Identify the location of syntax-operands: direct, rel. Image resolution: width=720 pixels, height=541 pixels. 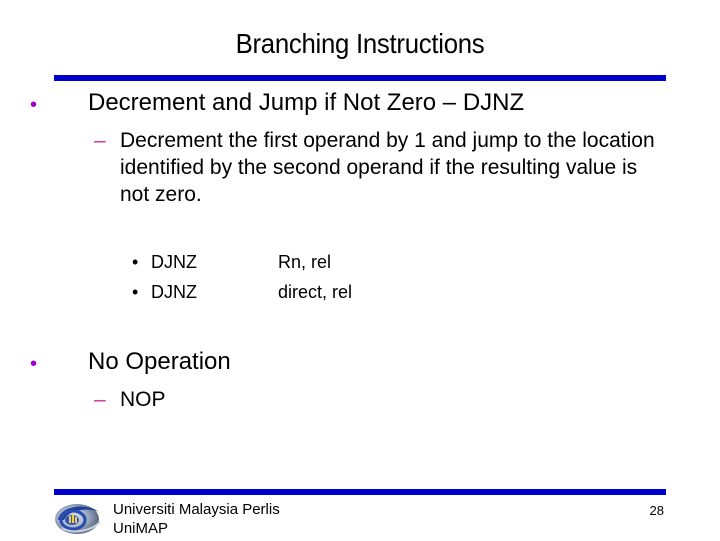
(315, 292).